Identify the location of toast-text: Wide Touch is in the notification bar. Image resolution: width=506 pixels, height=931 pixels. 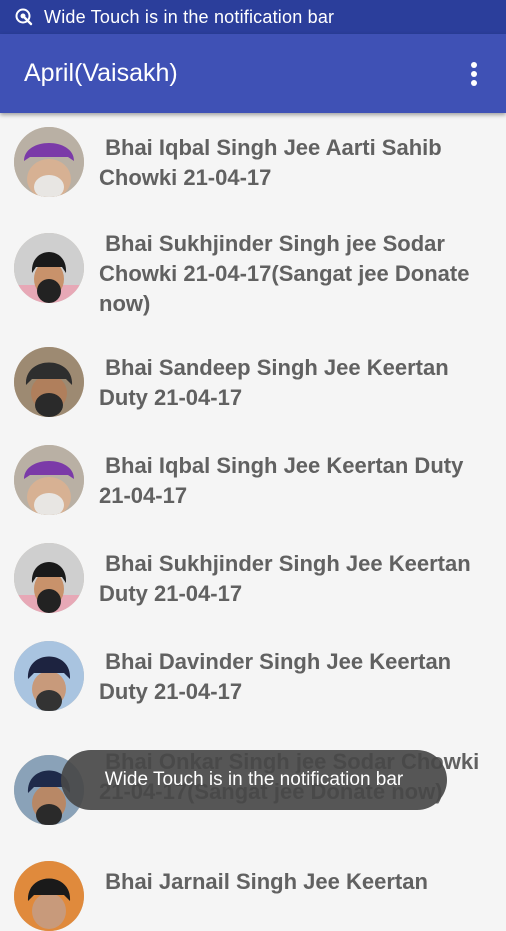
(254, 779).